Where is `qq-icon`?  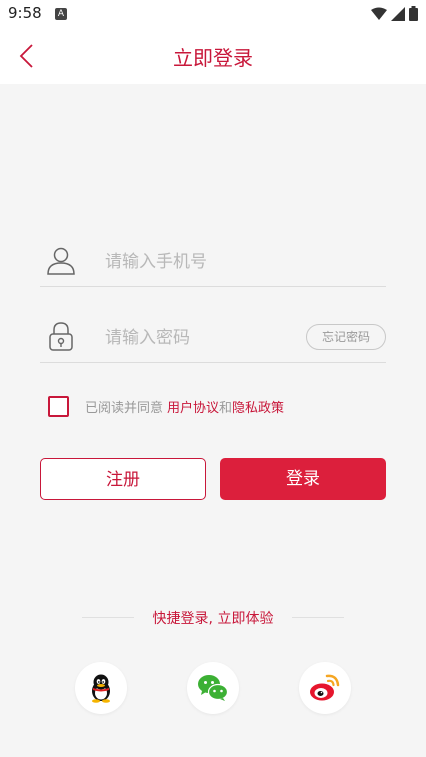 qq-icon is located at coordinates (101, 688).